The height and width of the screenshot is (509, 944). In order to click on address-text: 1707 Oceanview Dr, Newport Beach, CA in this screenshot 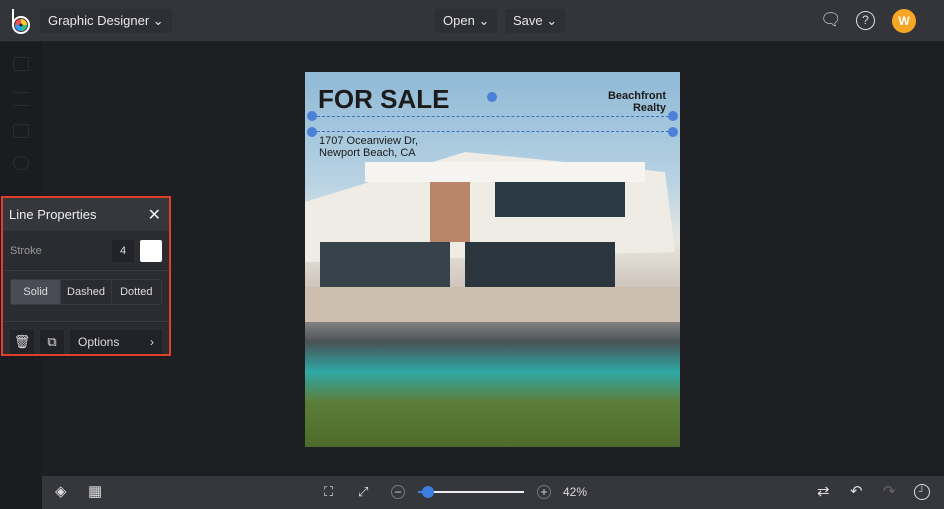, I will do `click(368, 147)`.